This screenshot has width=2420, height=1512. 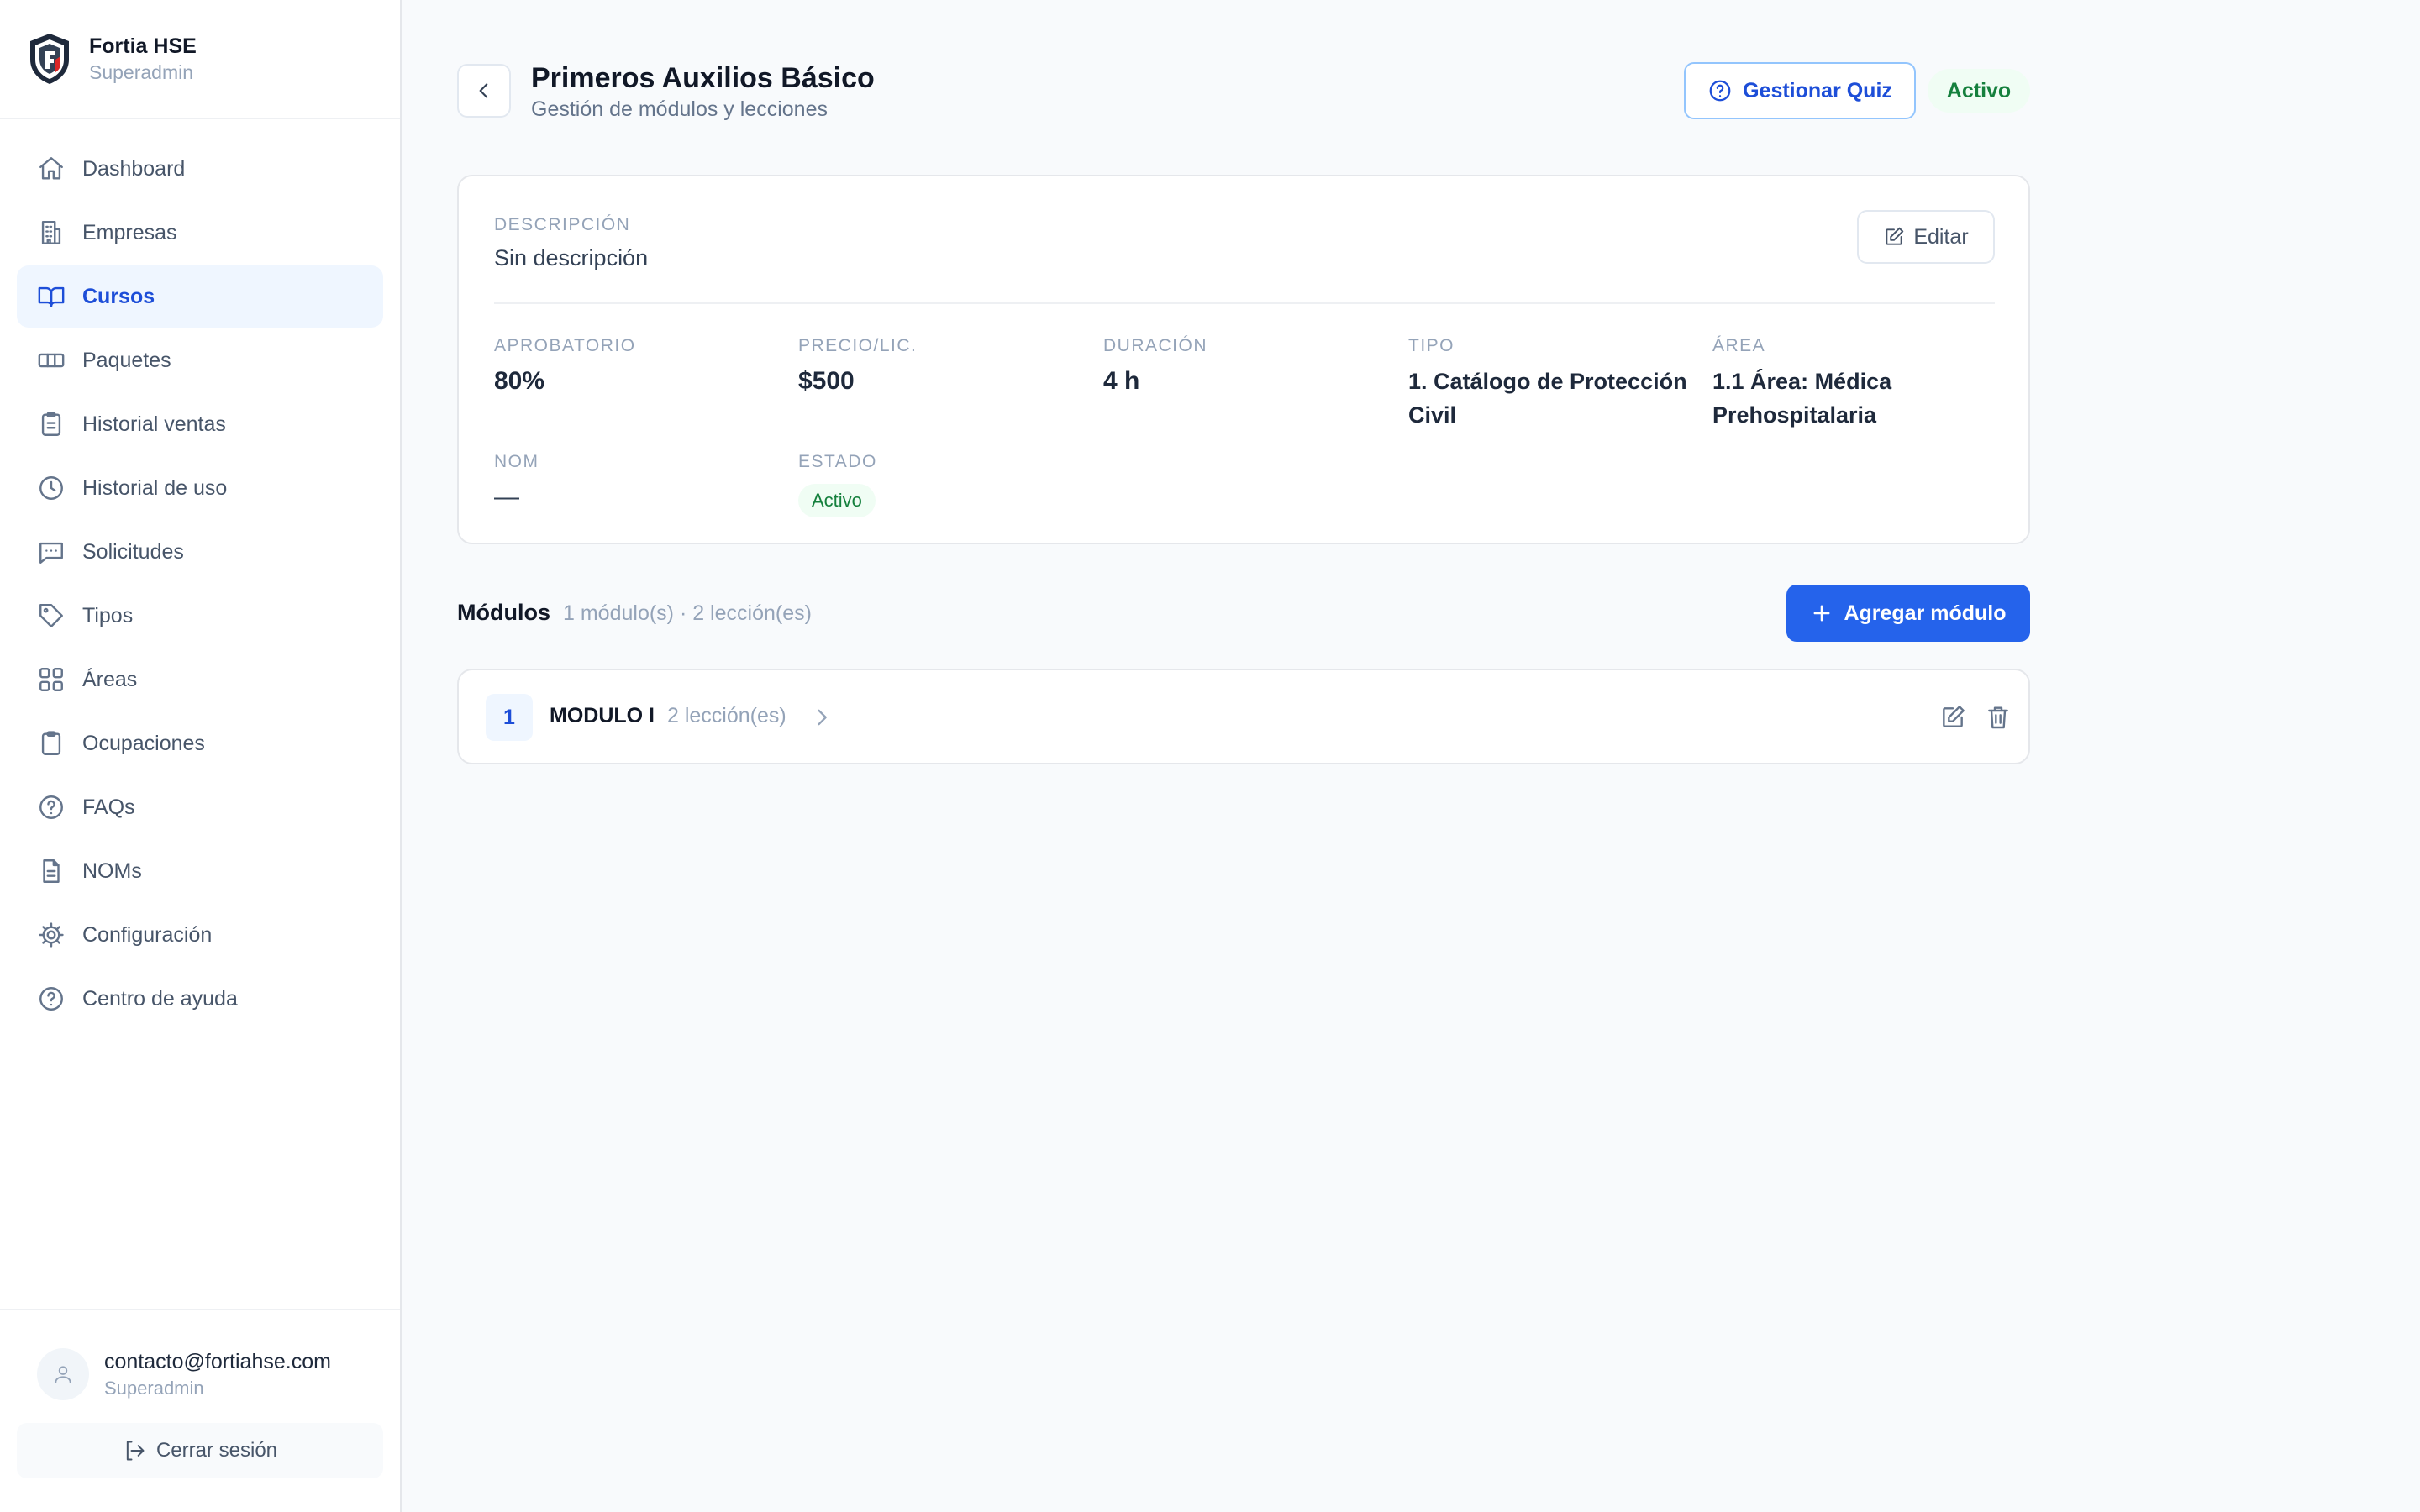 I want to click on logout-icon, so click(x=135, y=1451).